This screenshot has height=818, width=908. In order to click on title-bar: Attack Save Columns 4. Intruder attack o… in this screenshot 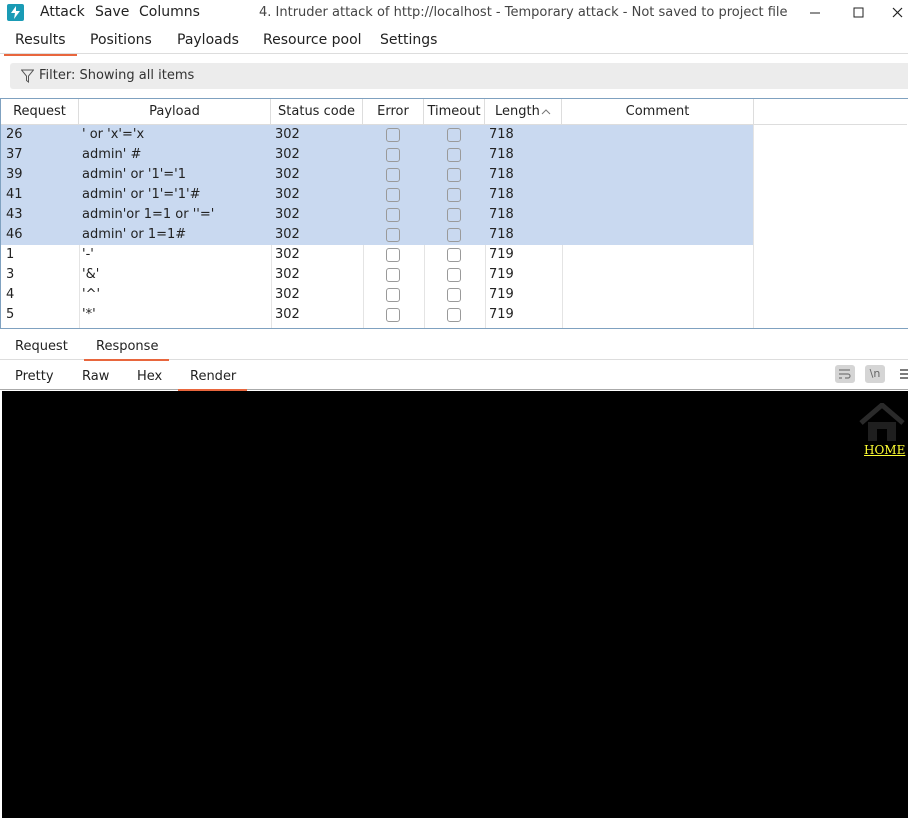, I will do `click(454, 13)`.